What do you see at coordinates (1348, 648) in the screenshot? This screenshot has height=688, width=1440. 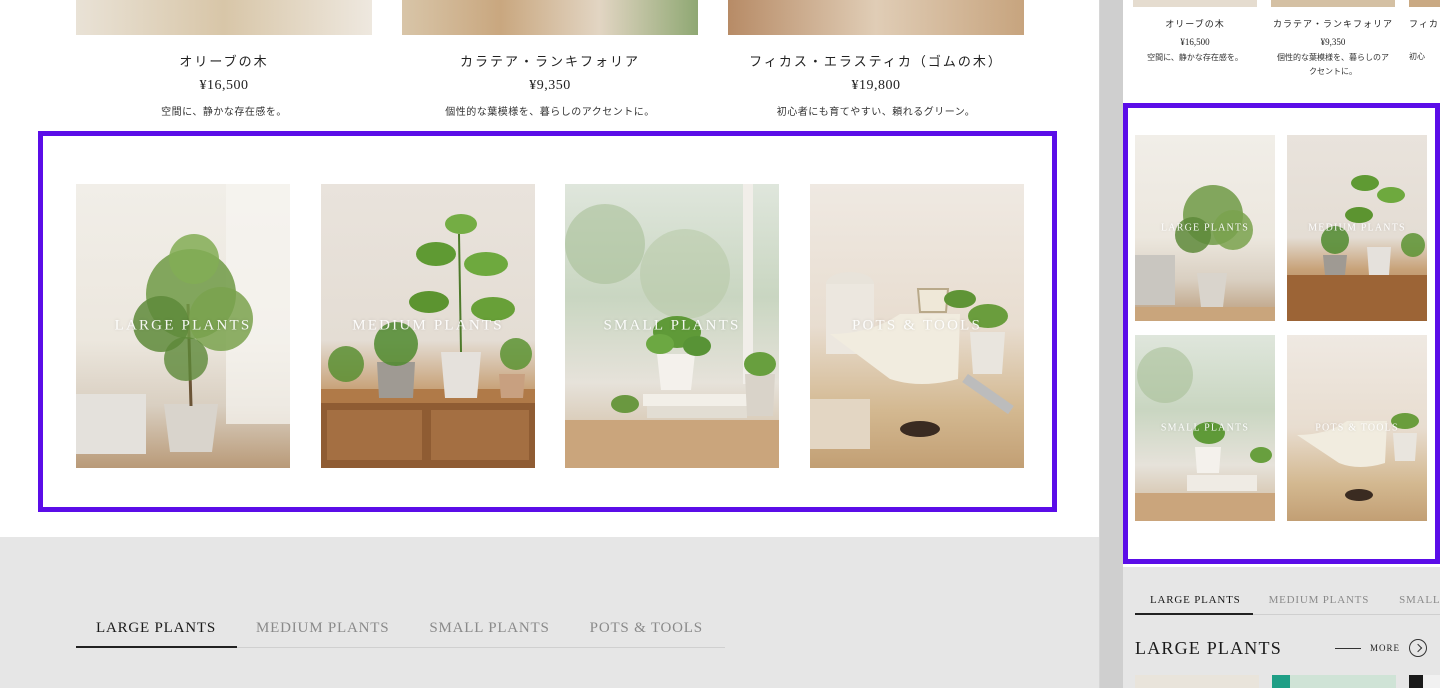 I see `more-line` at bounding box center [1348, 648].